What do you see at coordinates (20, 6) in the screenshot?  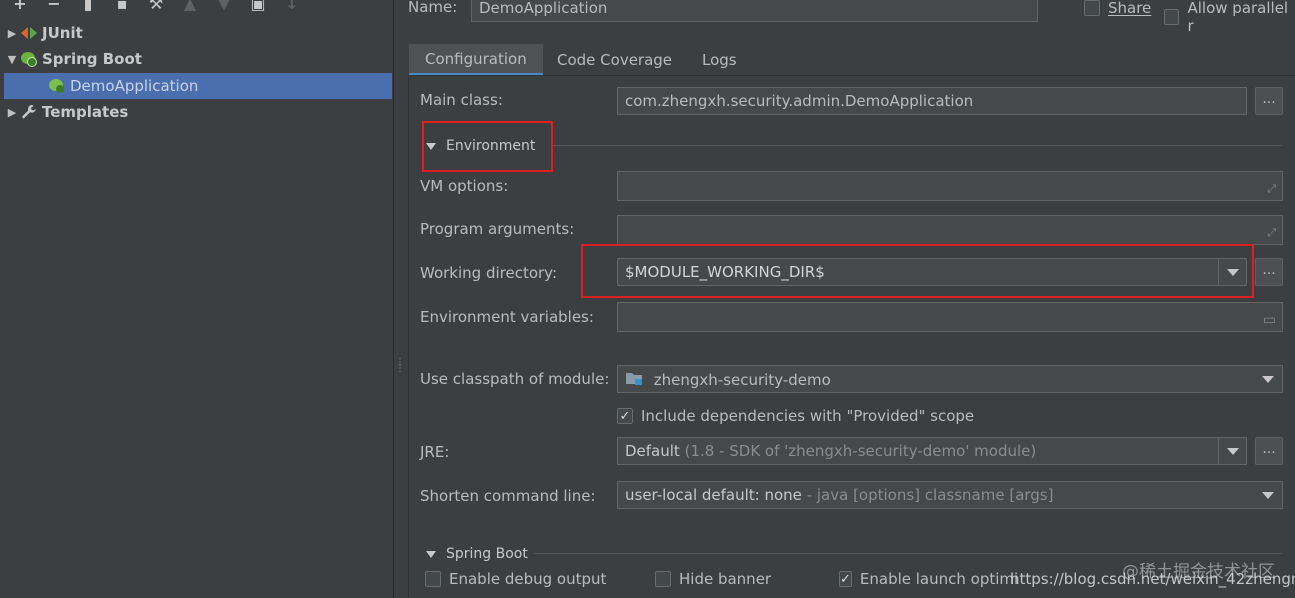 I see `add-icon: +` at bounding box center [20, 6].